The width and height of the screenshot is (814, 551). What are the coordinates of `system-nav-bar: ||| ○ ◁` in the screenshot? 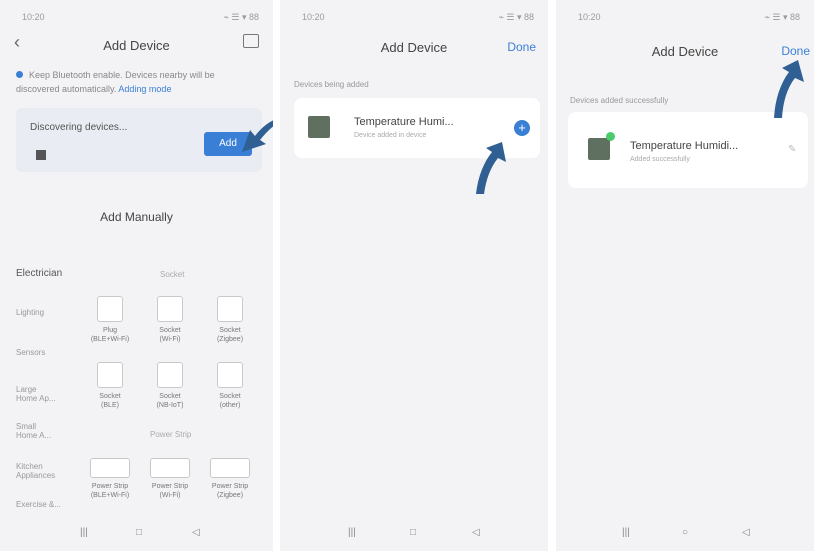 It's located at (685, 533).